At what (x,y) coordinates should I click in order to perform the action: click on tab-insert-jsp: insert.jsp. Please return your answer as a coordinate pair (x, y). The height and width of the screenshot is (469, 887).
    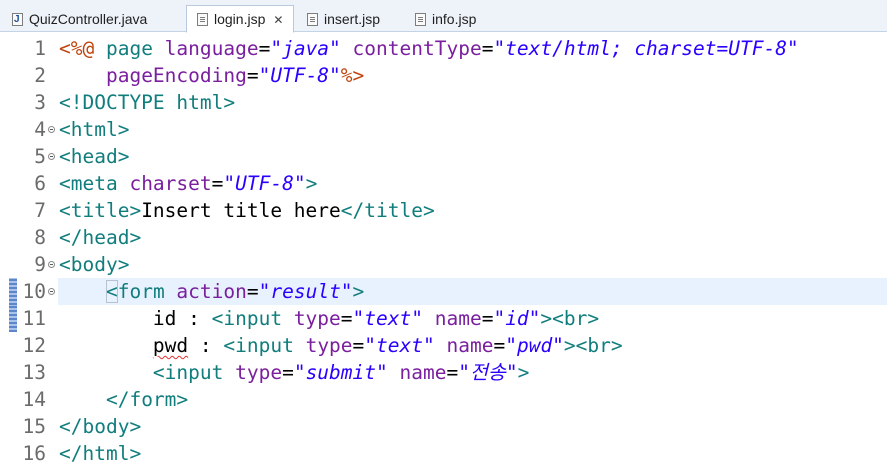
    Looking at the image, I should click on (351, 19).